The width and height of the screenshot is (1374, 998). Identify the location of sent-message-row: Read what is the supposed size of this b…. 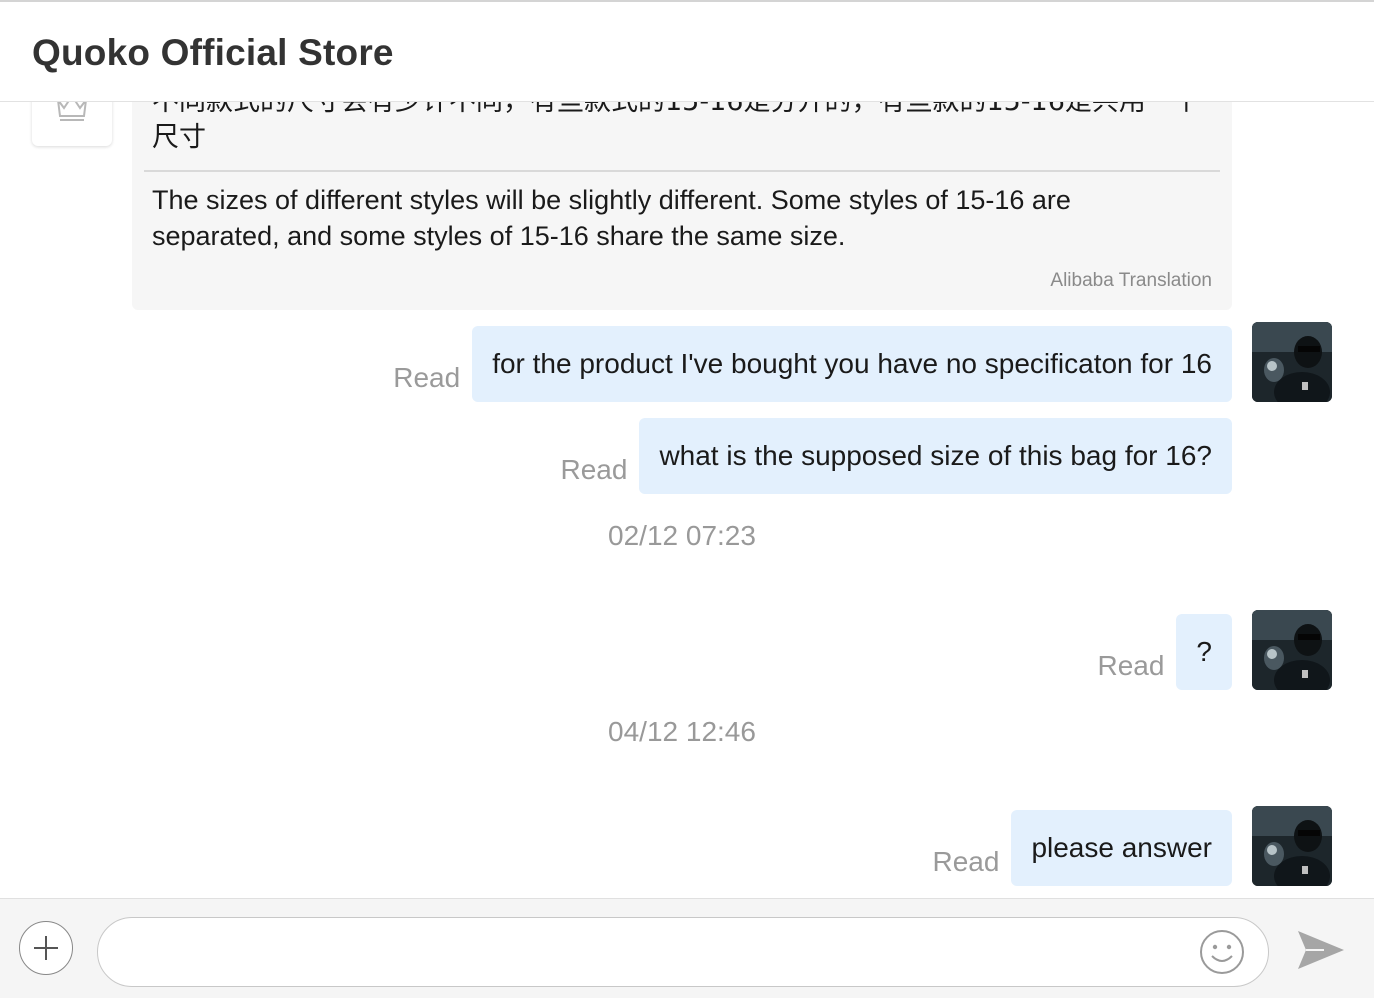
(896, 456).